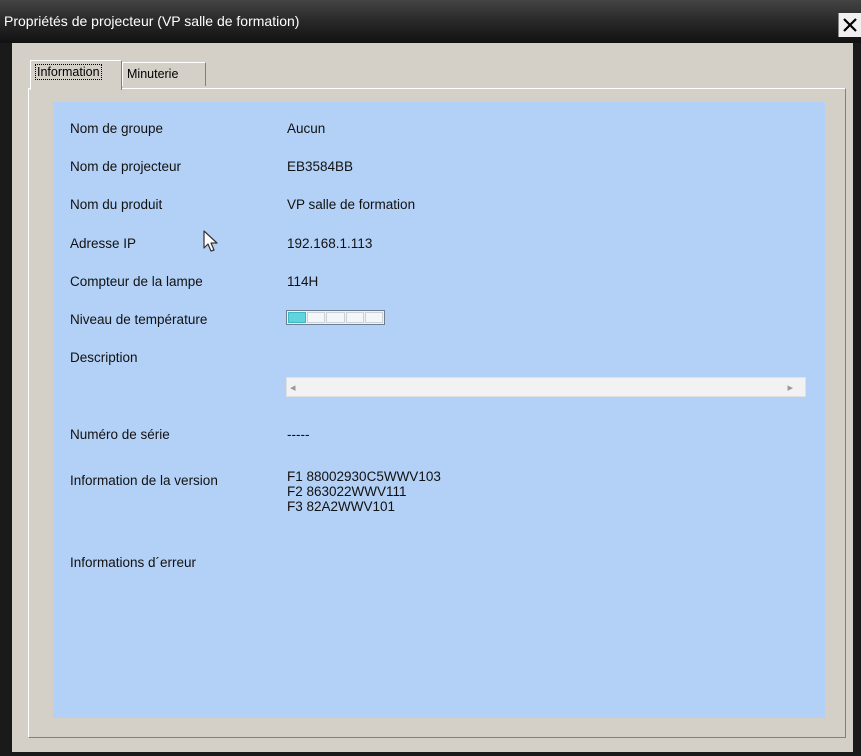  What do you see at coordinates (306, 128) in the screenshot?
I see `group-name-value: Aucun` at bounding box center [306, 128].